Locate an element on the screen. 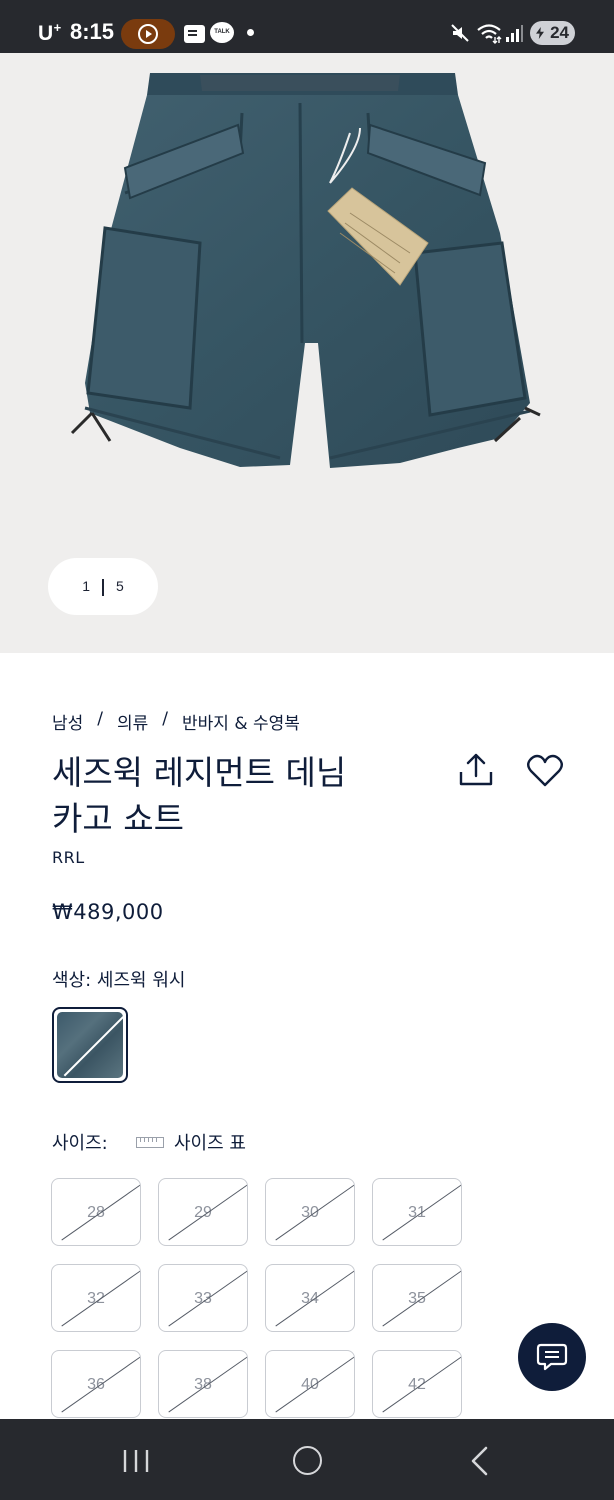 This screenshot has height=1500, width=614. share-icon is located at coordinates (476, 770).